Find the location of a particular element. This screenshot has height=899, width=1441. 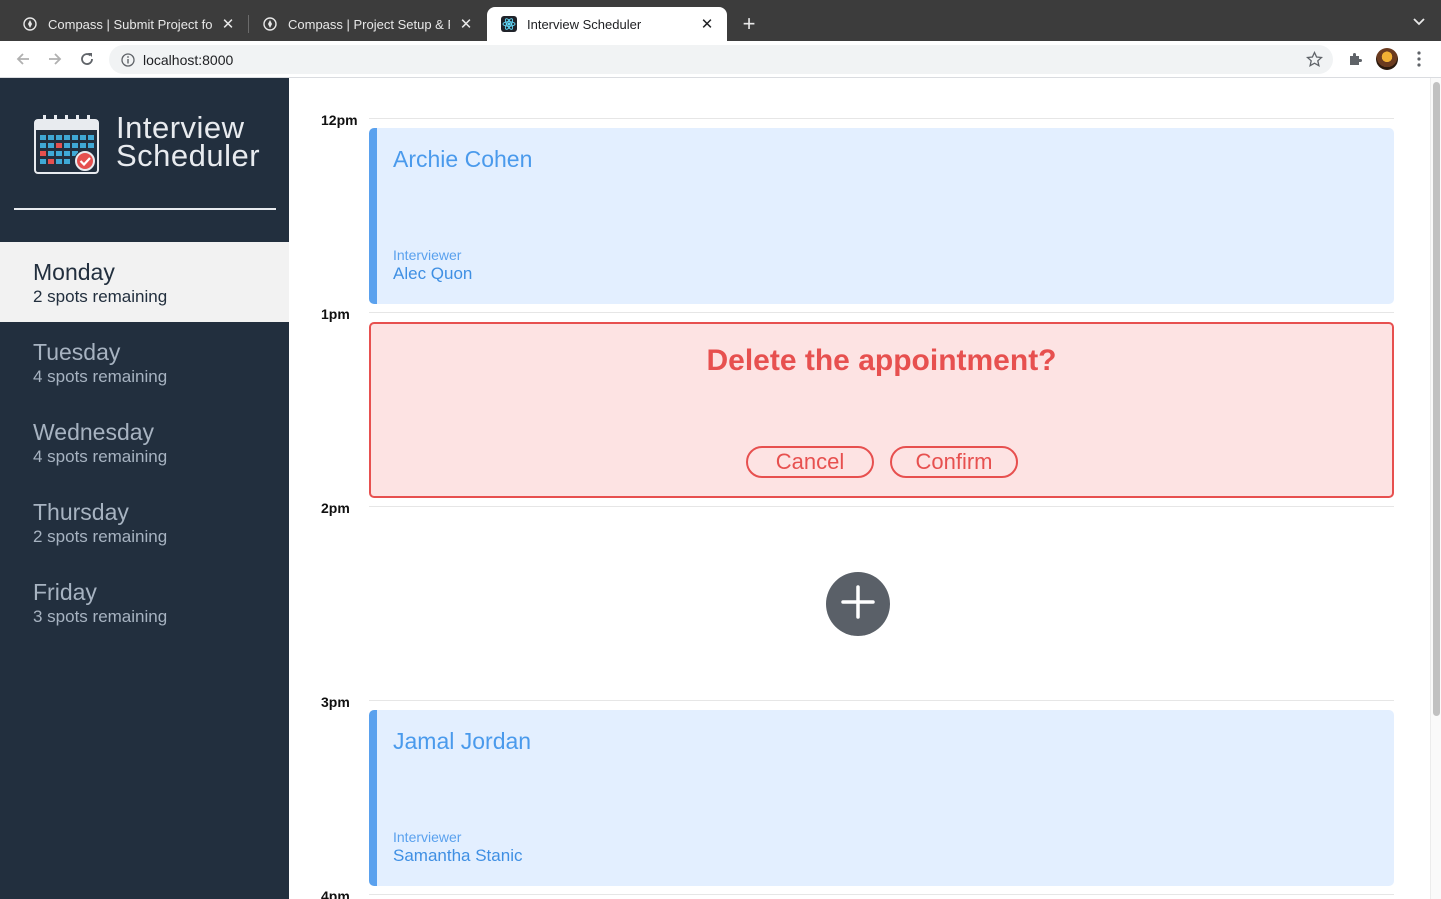

time-label: 4pm is located at coordinates (335, 893).